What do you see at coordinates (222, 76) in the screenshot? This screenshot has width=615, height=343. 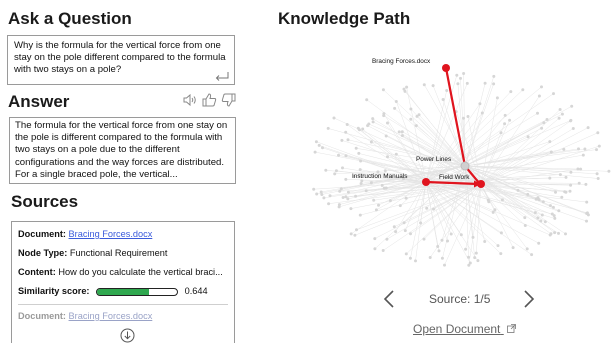 I see `enter-return-icon` at bounding box center [222, 76].